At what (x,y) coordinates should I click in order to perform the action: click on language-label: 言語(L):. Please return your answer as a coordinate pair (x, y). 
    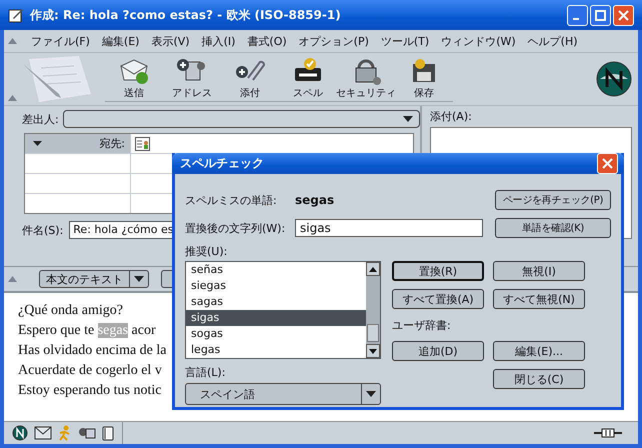
    Looking at the image, I should click on (205, 372).